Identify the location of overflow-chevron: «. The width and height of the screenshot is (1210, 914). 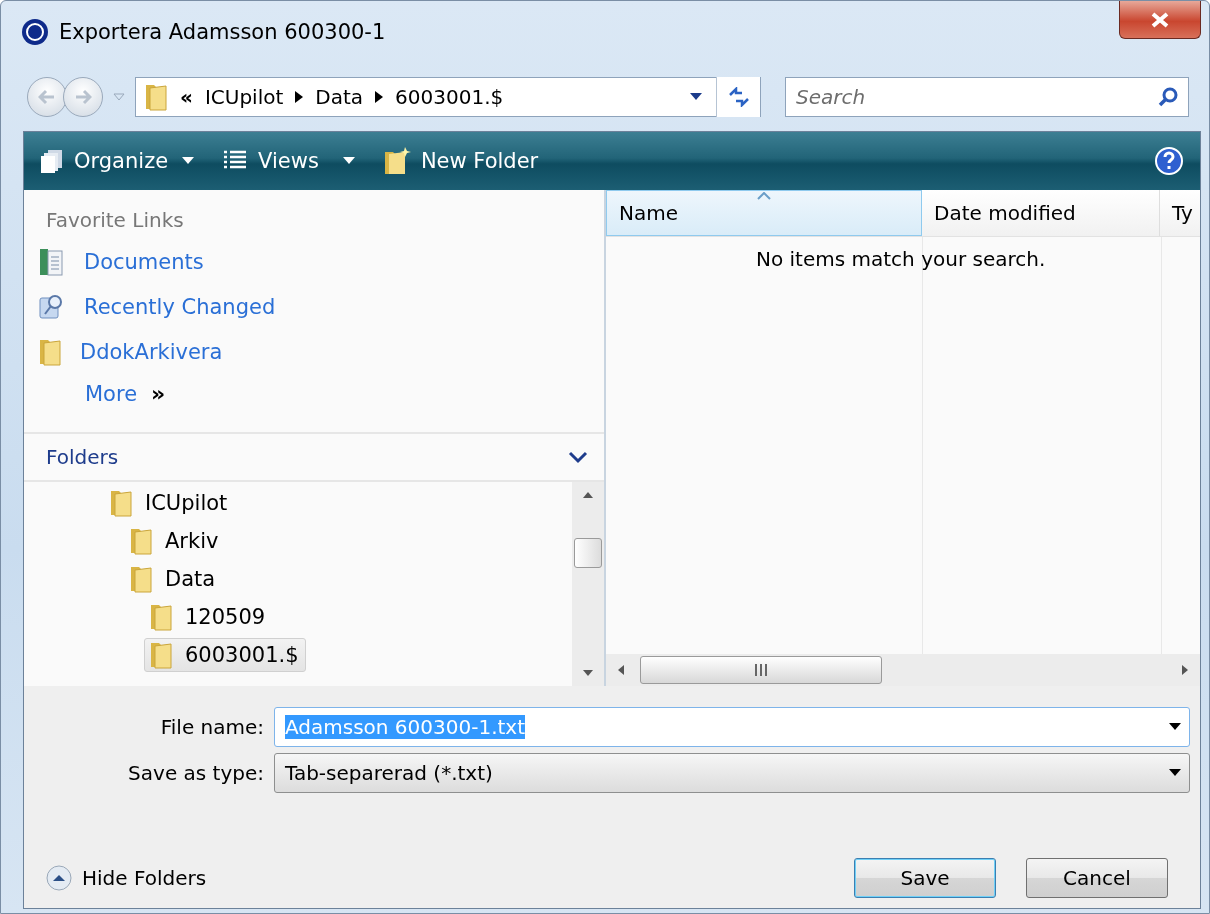
(186, 97).